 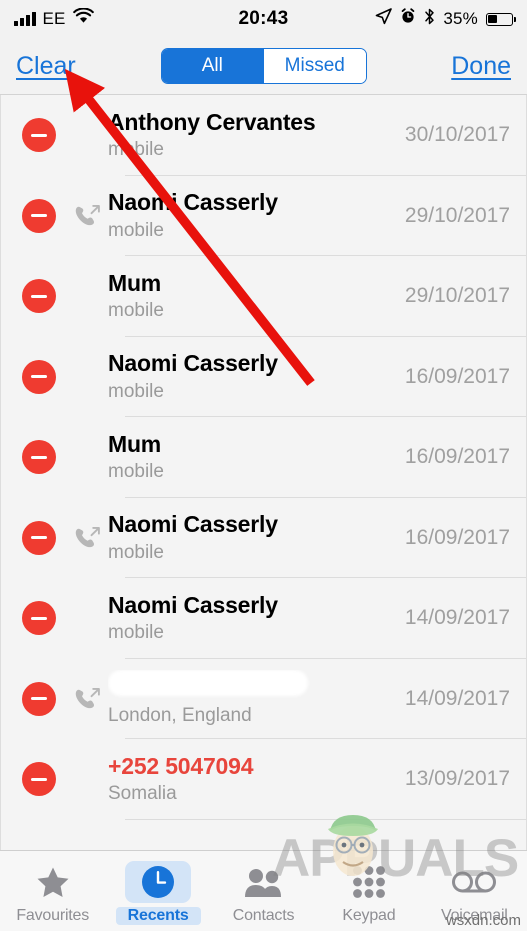 What do you see at coordinates (314, 66) in the screenshot?
I see `segment-missed: Missed` at bounding box center [314, 66].